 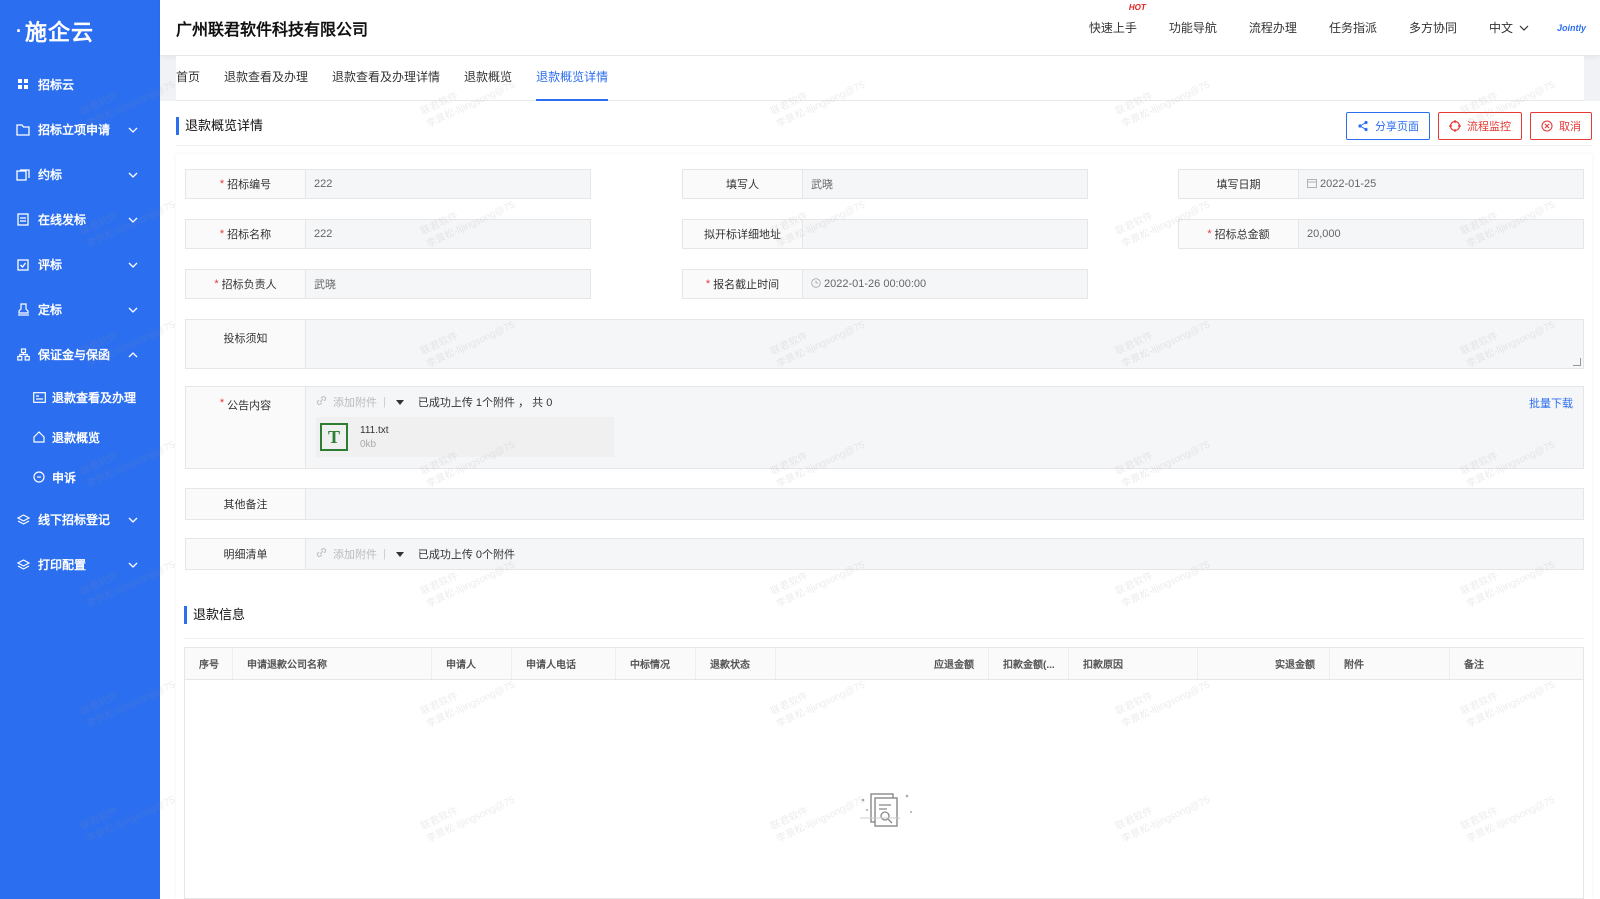 I want to click on bid-no-input: 222, so click(x=448, y=184).